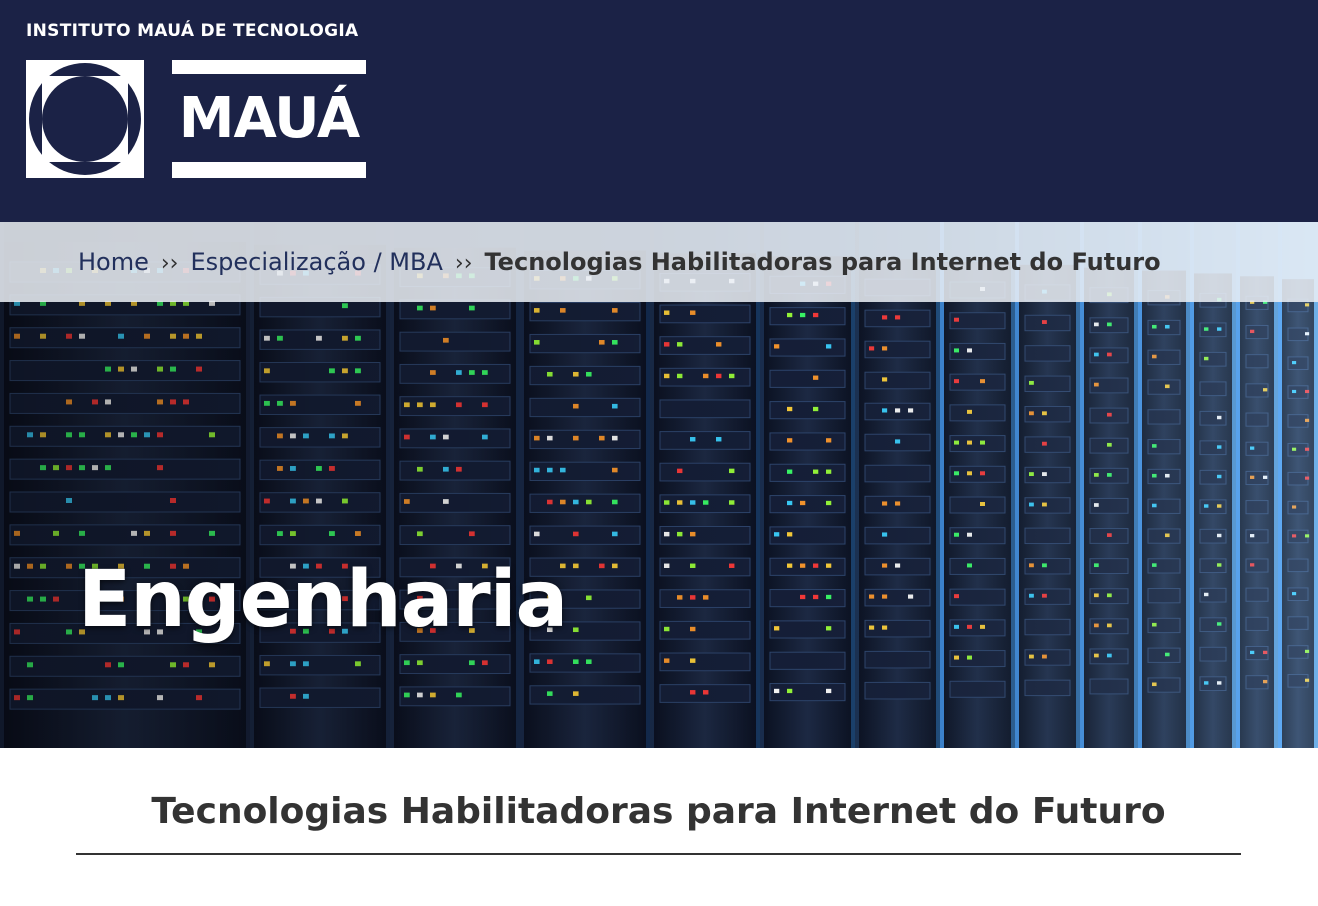 The width and height of the screenshot is (1318, 906). Describe the element at coordinates (269, 67) in the screenshot. I see `logo-bar-top` at that location.